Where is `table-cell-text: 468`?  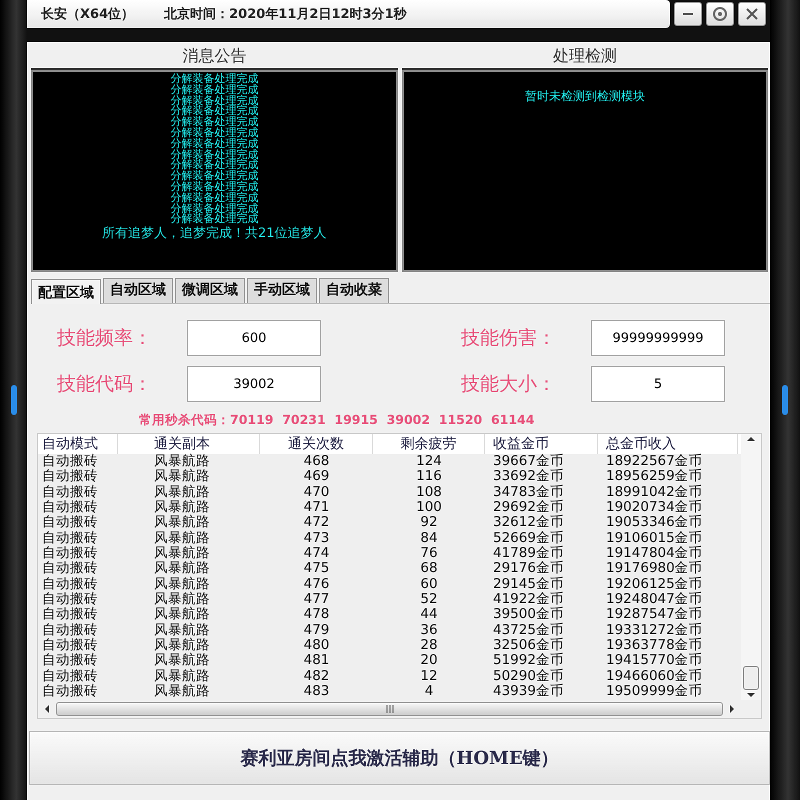 table-cell-text: 468 is located at coordinates (316, 462).